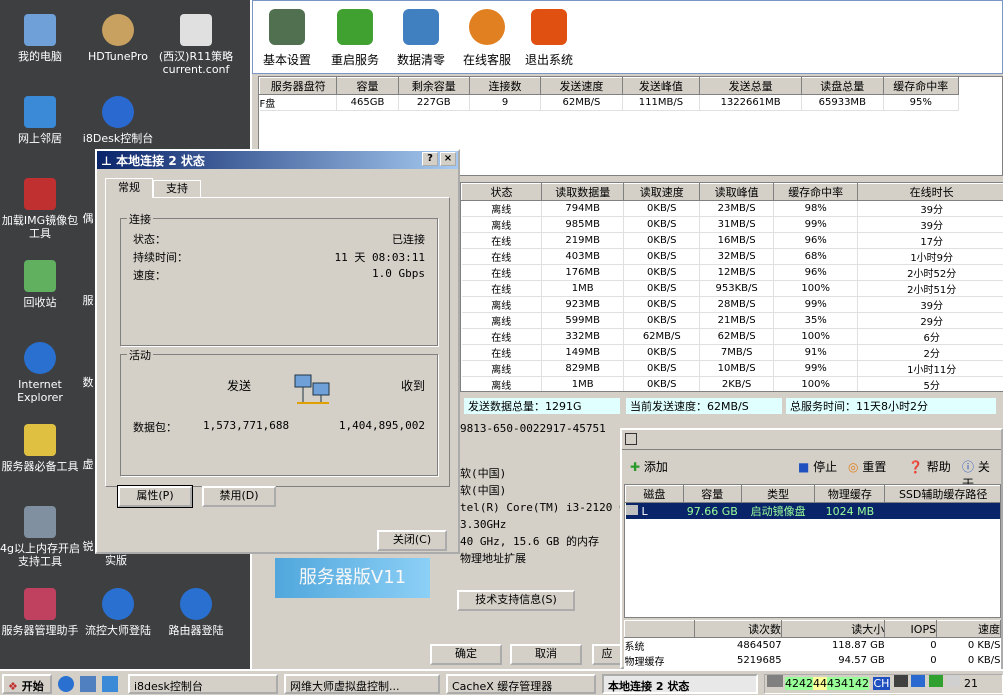 The image size is (1003, 695). What do you see at coordinates (448, 159) in the screenshot?
I see `close-button: ×` at bounding box center [448, 159].